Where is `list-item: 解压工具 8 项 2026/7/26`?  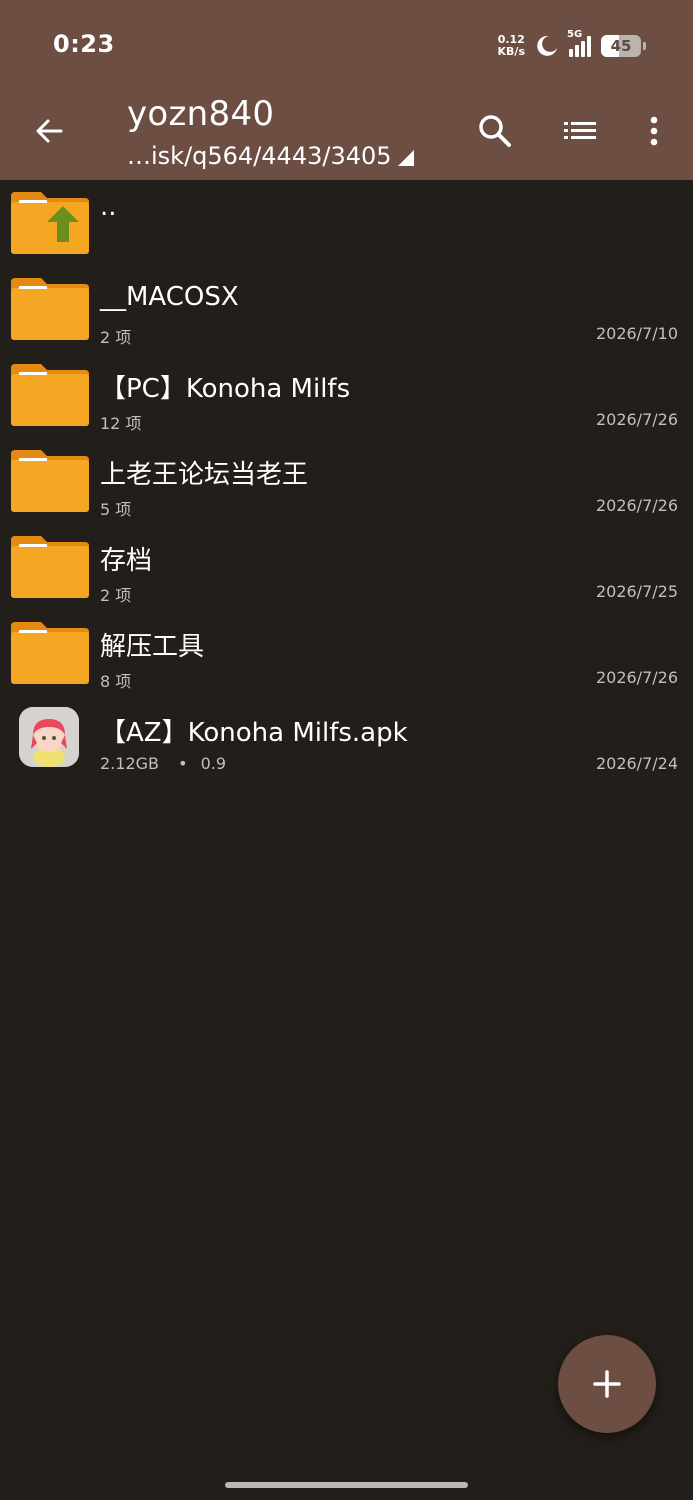
list-item: 解压工具 8 项 2026/7/26 is located at coordinates (346, 653).